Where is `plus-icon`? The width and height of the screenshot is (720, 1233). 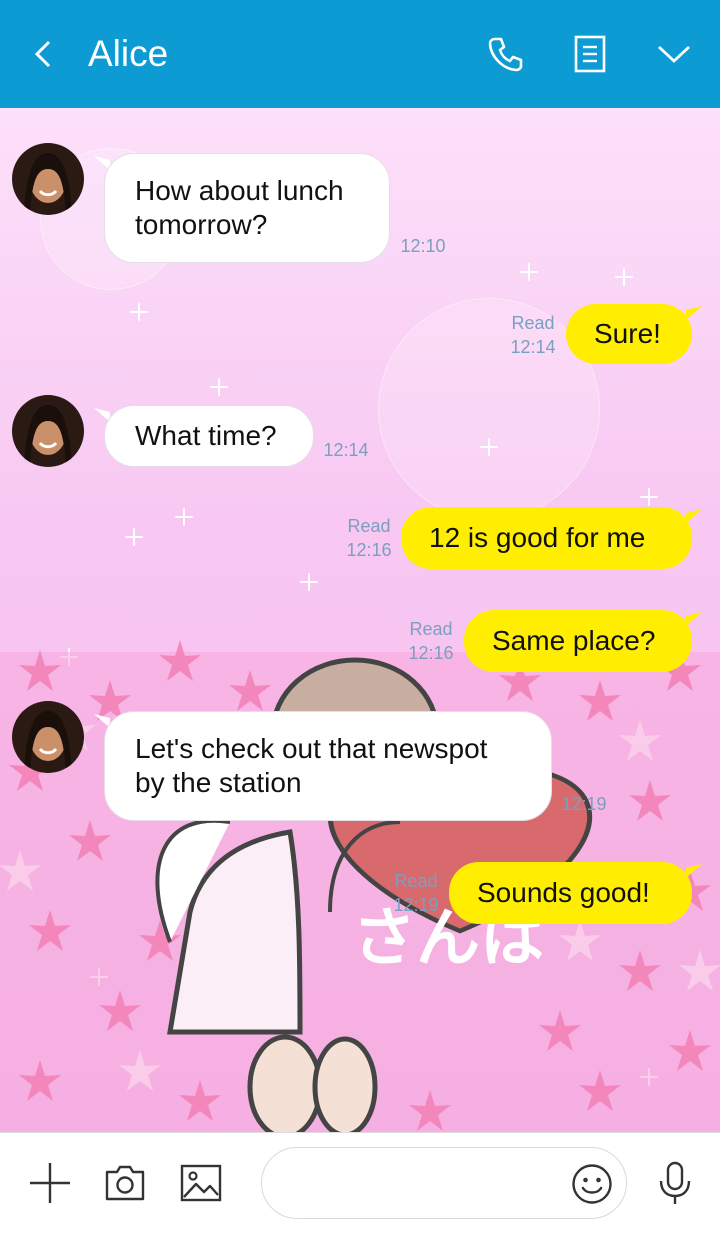
plus-icon is located at coordinates (50, 1183).